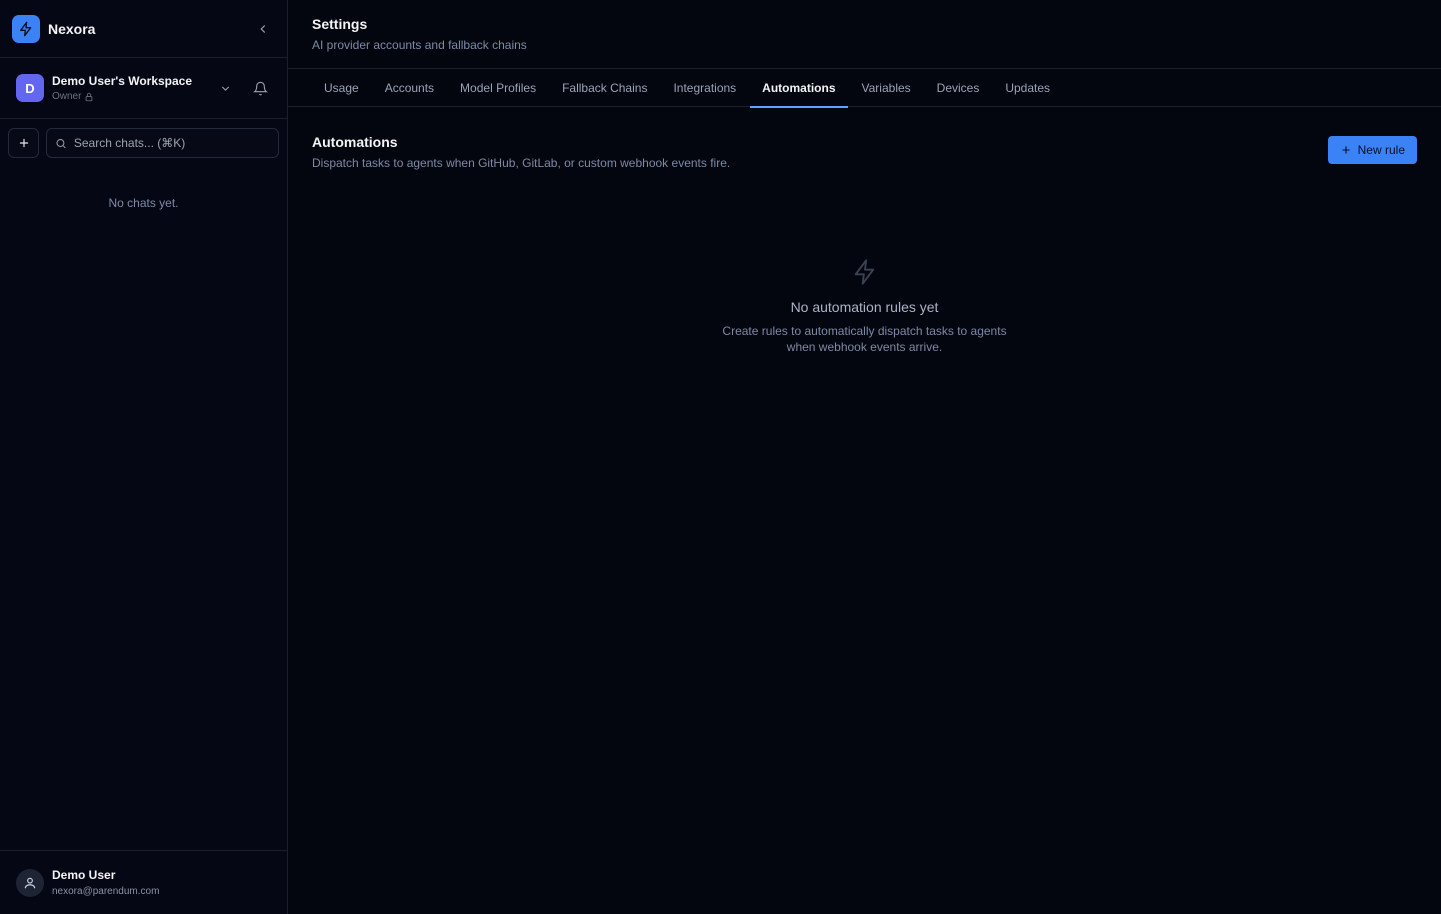 Image resolution: width=1441 pixels, height=914 pixels. Describe the element at coordinates (704, 88) in the screenshot. I see `tab-integrations: Integrations` at that location.